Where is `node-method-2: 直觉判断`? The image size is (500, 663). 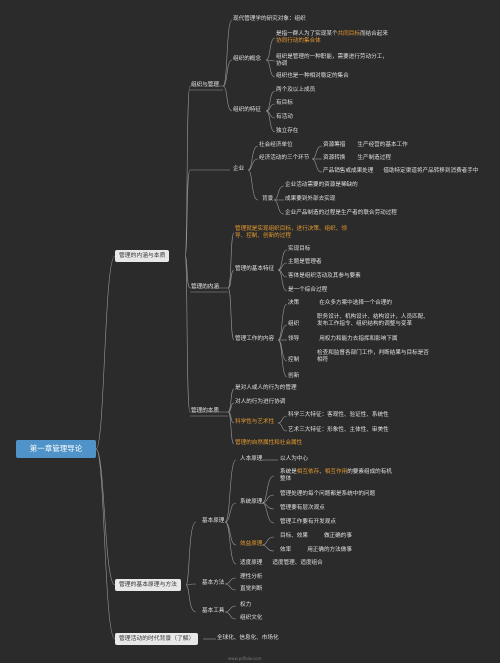 node-method-2: 直觉判断 is located at coordinates (251, 589).